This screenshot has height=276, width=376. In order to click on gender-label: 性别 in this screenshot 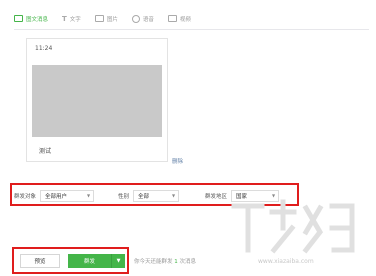, I will do `click(124, 196)`.